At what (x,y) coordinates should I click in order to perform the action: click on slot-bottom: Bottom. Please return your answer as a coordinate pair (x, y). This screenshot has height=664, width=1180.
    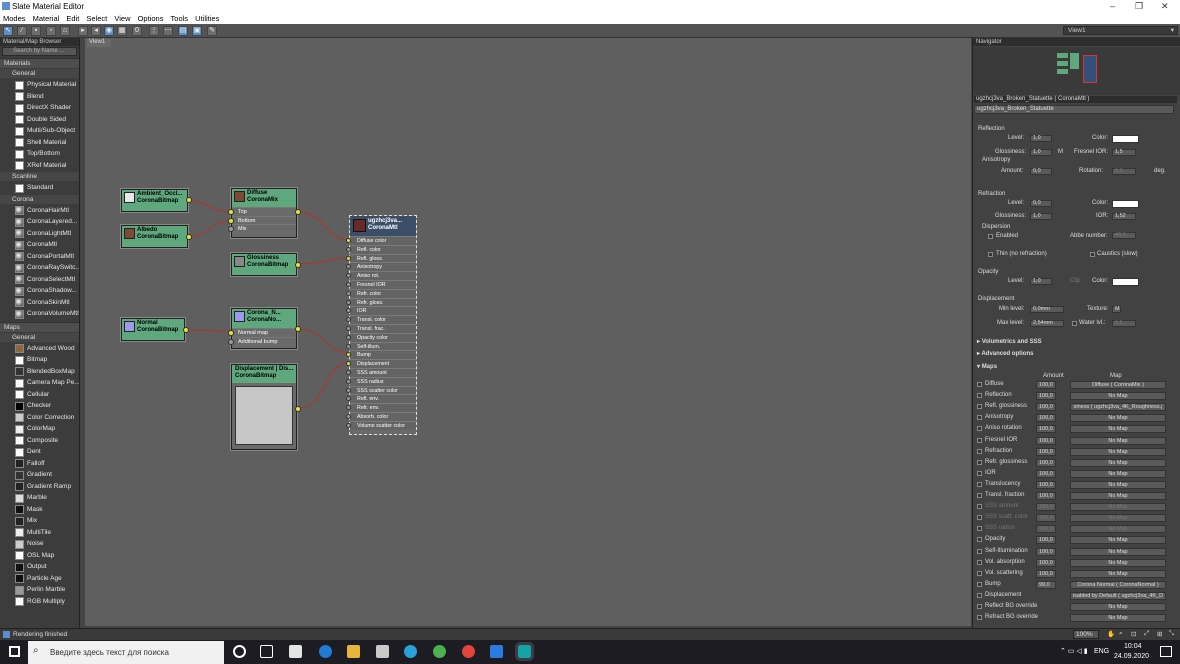
    Looking at the image, I should click on (262, 220).